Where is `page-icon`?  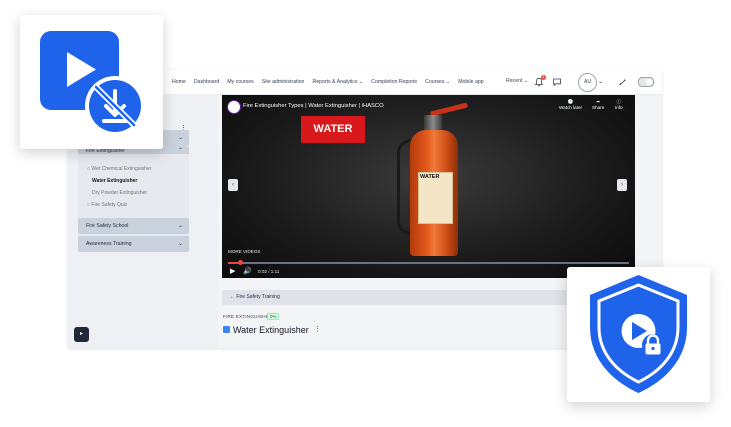
page-icon is located at coordinates (226, 329).